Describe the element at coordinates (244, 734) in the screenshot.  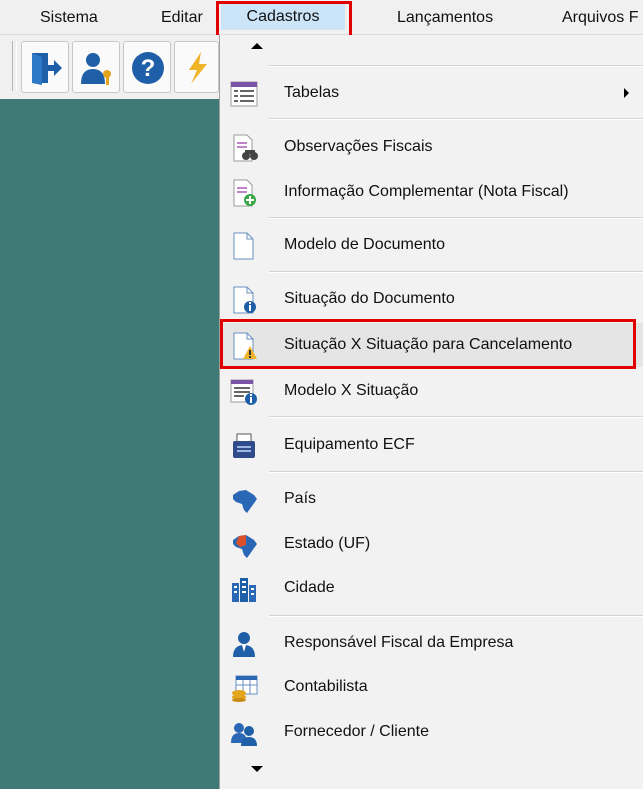
I see `people-icon` at that location.